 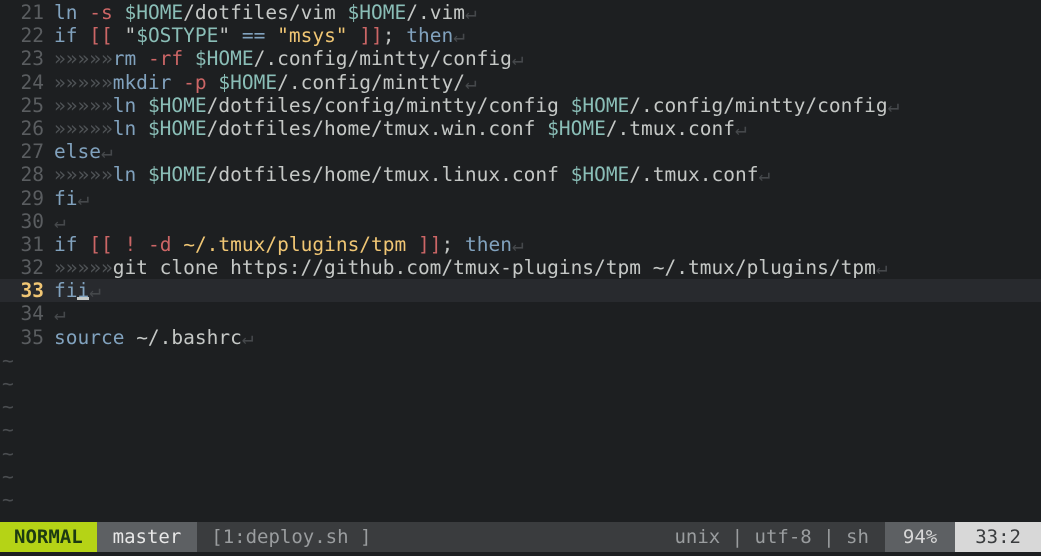 What do you see at coordinates (377, 128) in the screenshot?
I see `code-token: /dotfiles/home/tmux.win.conf` at bounding box center [377, 128].